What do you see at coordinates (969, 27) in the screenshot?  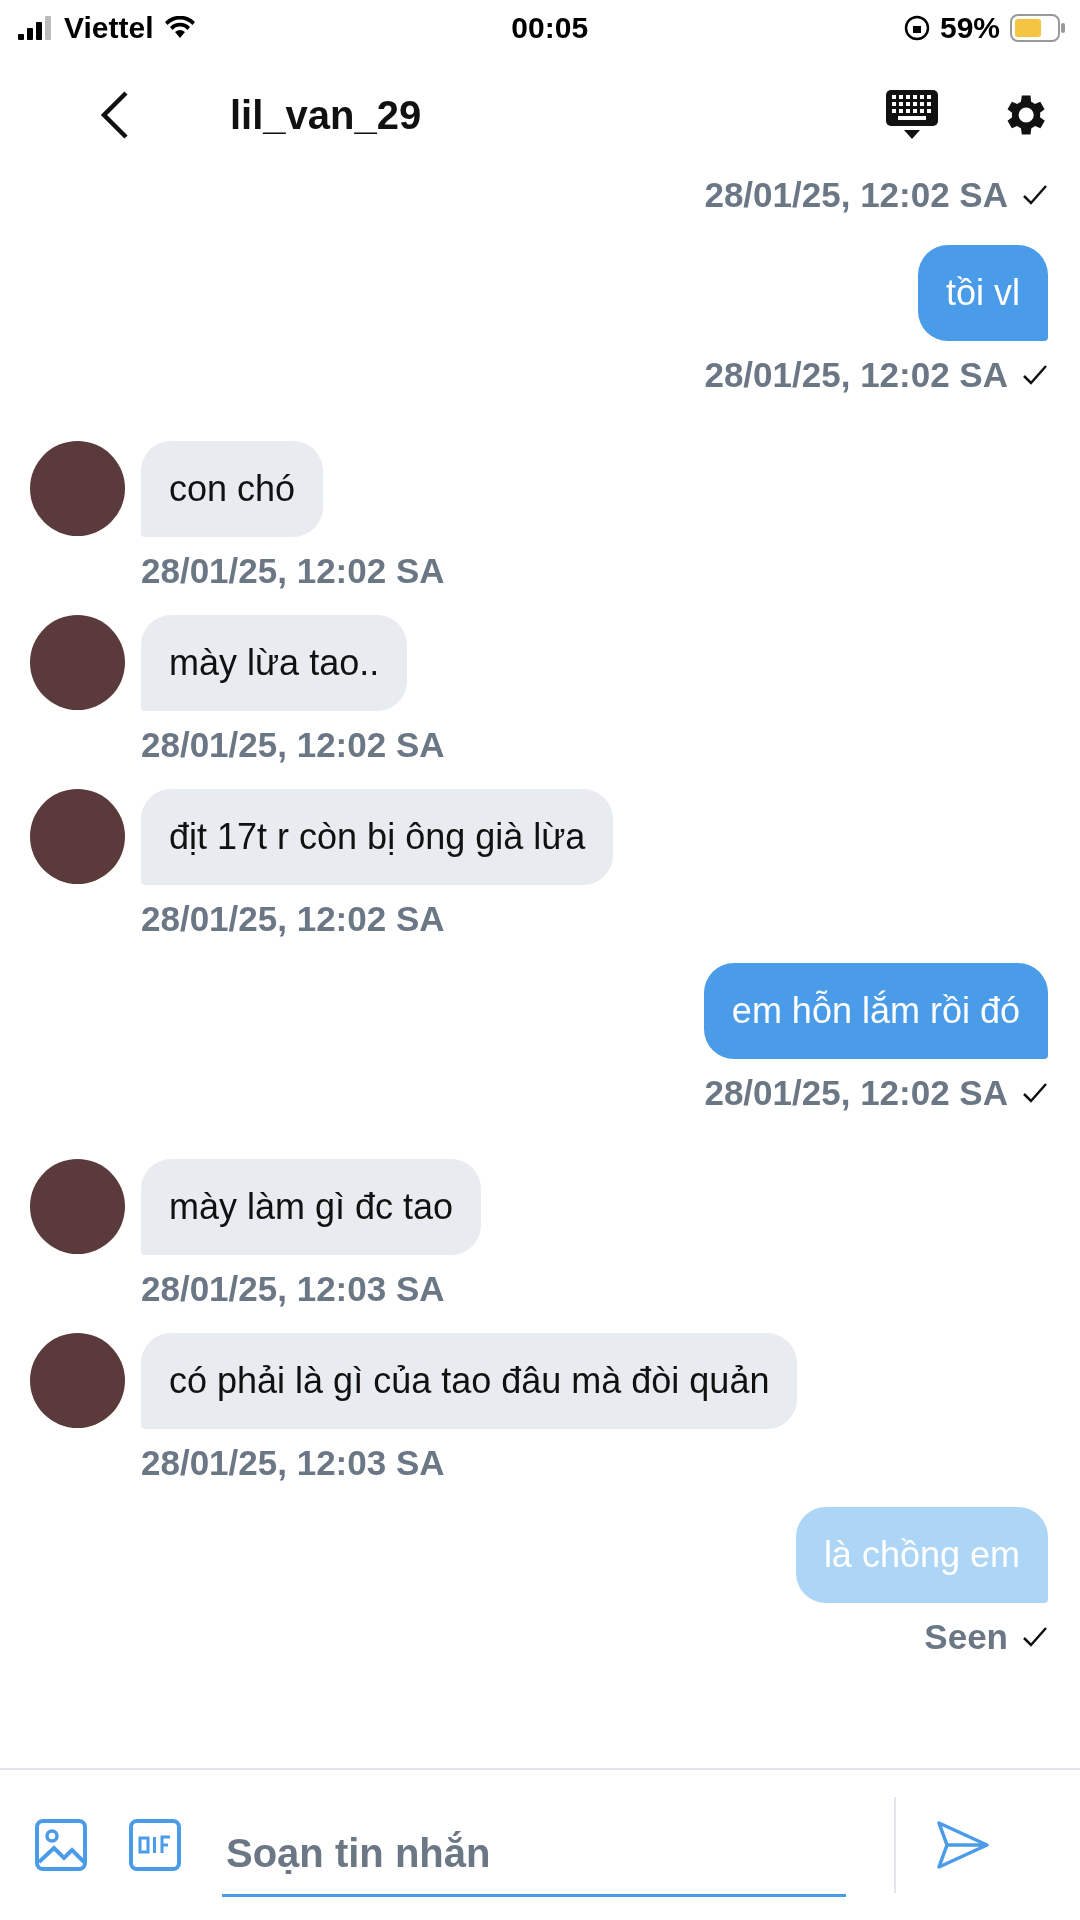 I see `battery-percent: 59%` at bounding box center [969, 27].